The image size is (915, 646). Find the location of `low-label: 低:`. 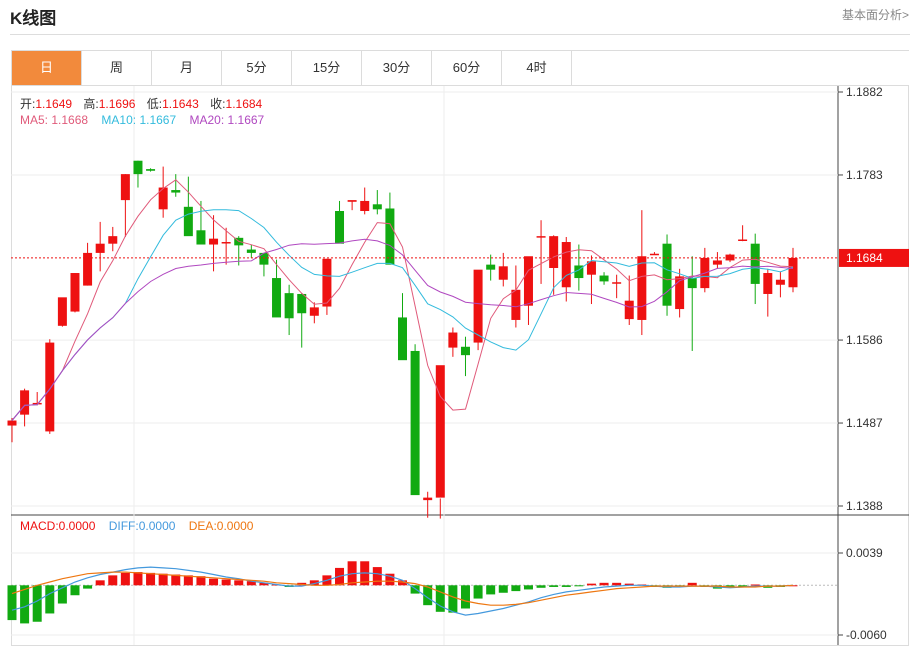

low-label: 低: is located at coordinates (154, 104).